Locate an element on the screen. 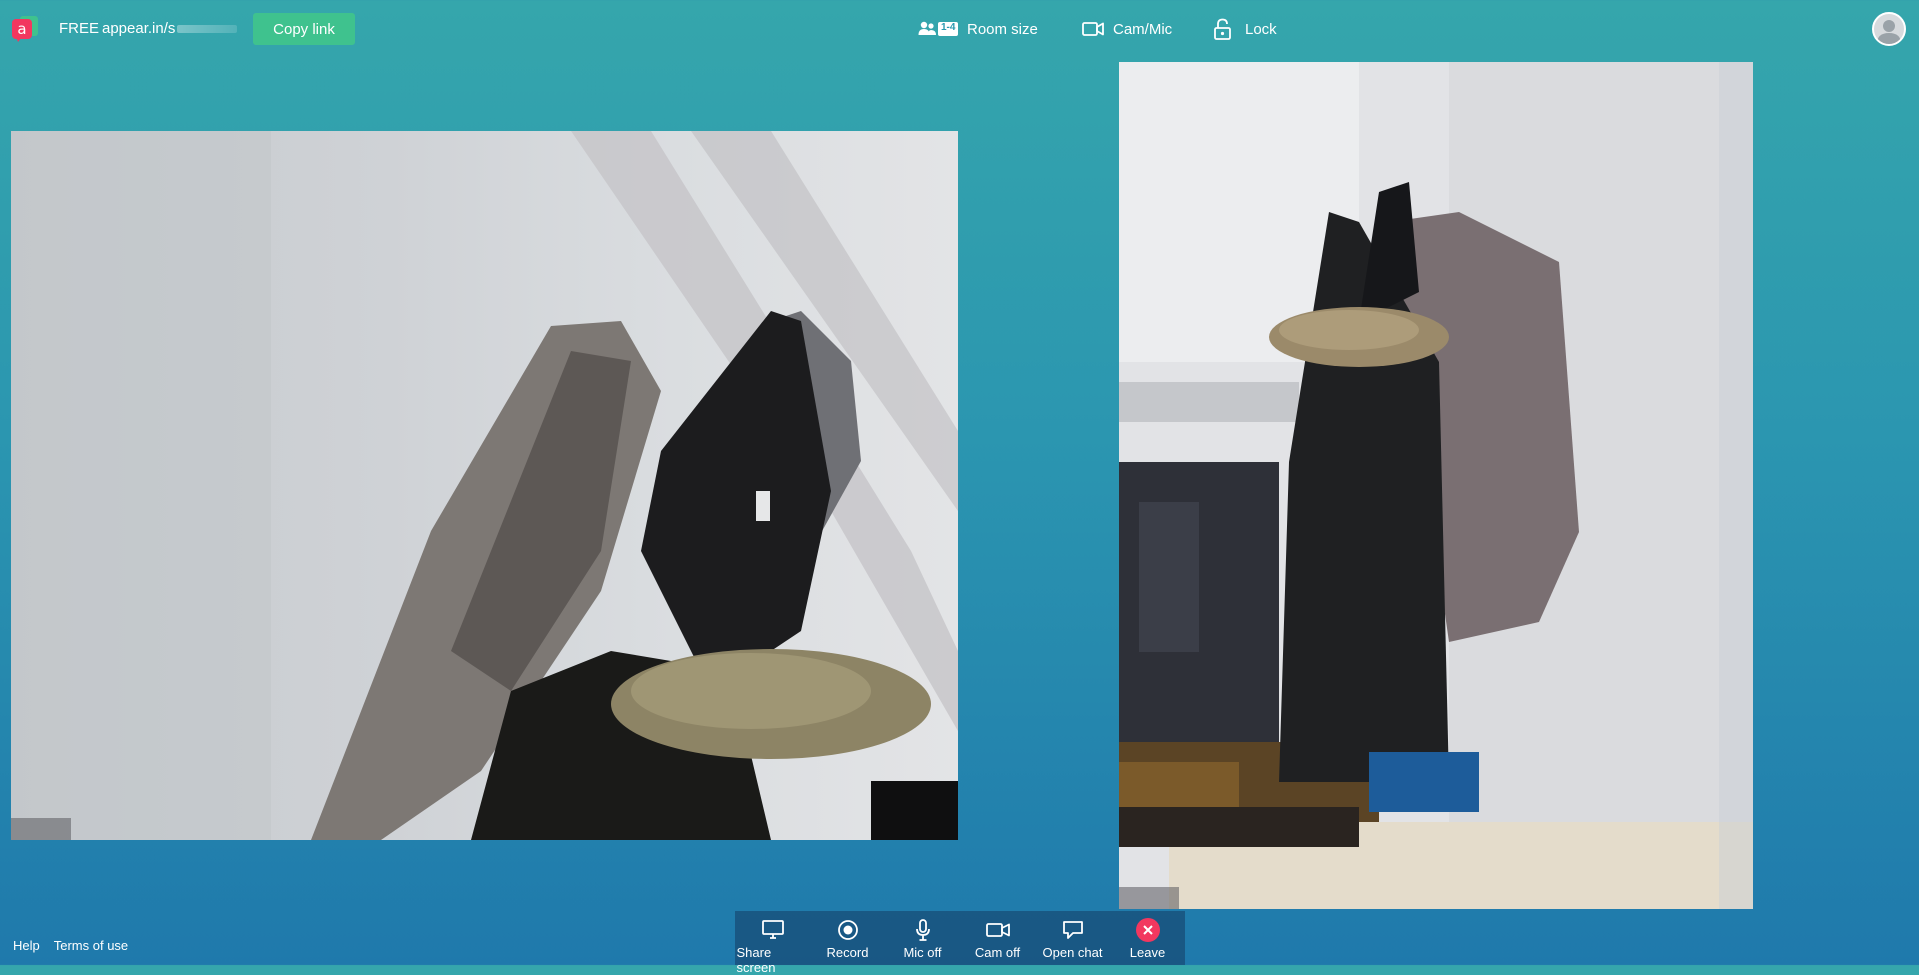  share-screen-label: Share screen is located at coordinates (756, 960).